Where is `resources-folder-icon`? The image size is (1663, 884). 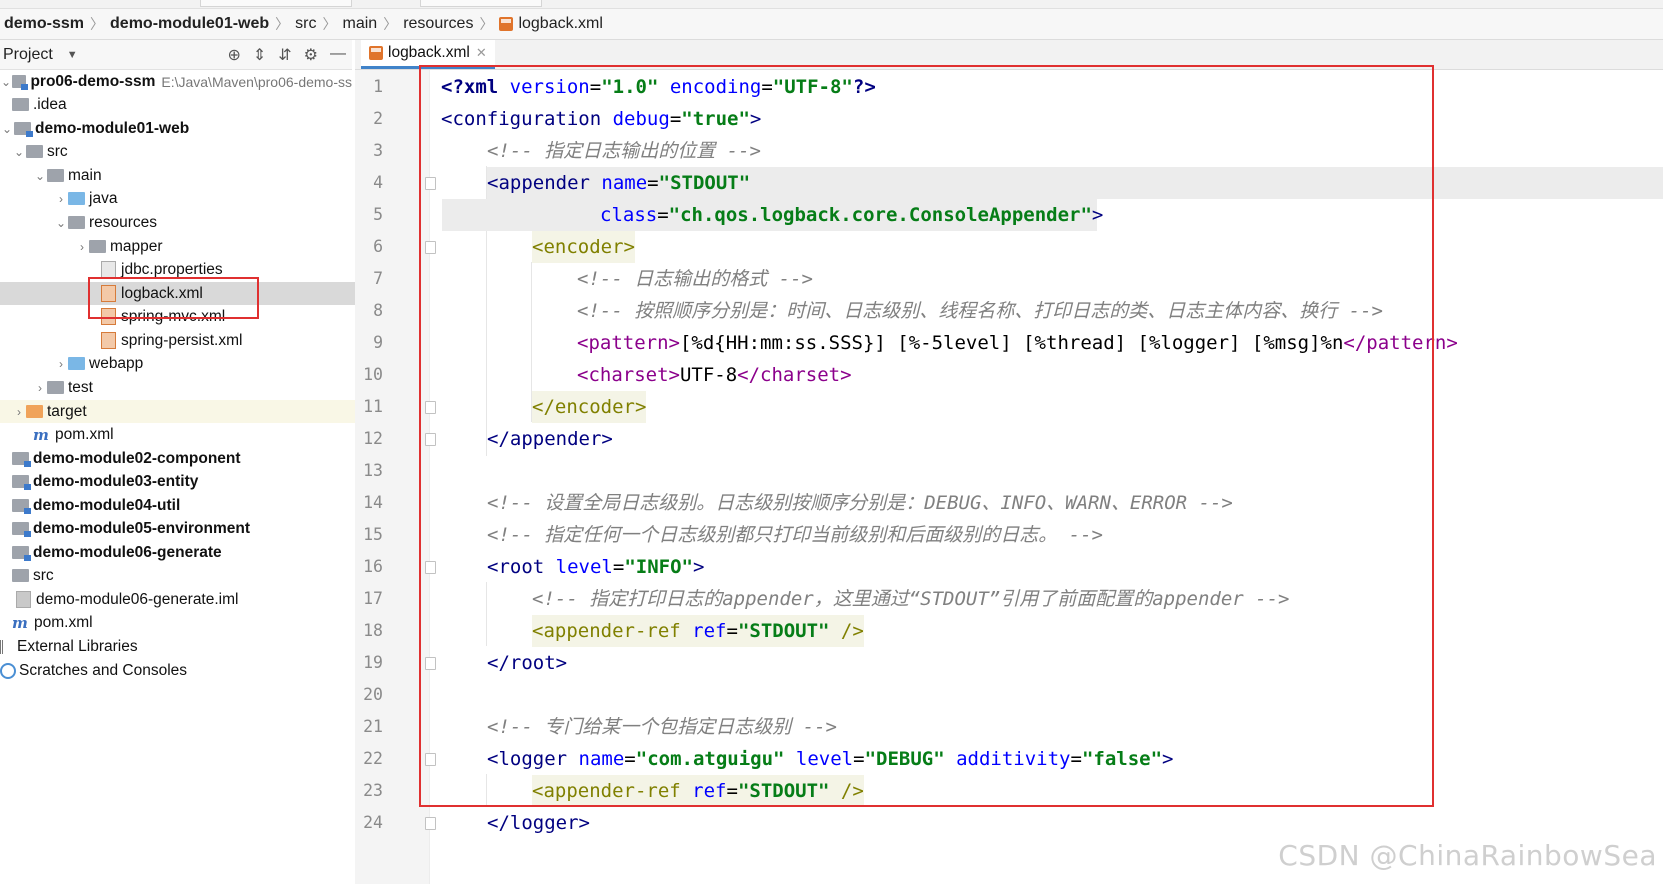 resources-folder-icon is located at coordinates (76, 222).